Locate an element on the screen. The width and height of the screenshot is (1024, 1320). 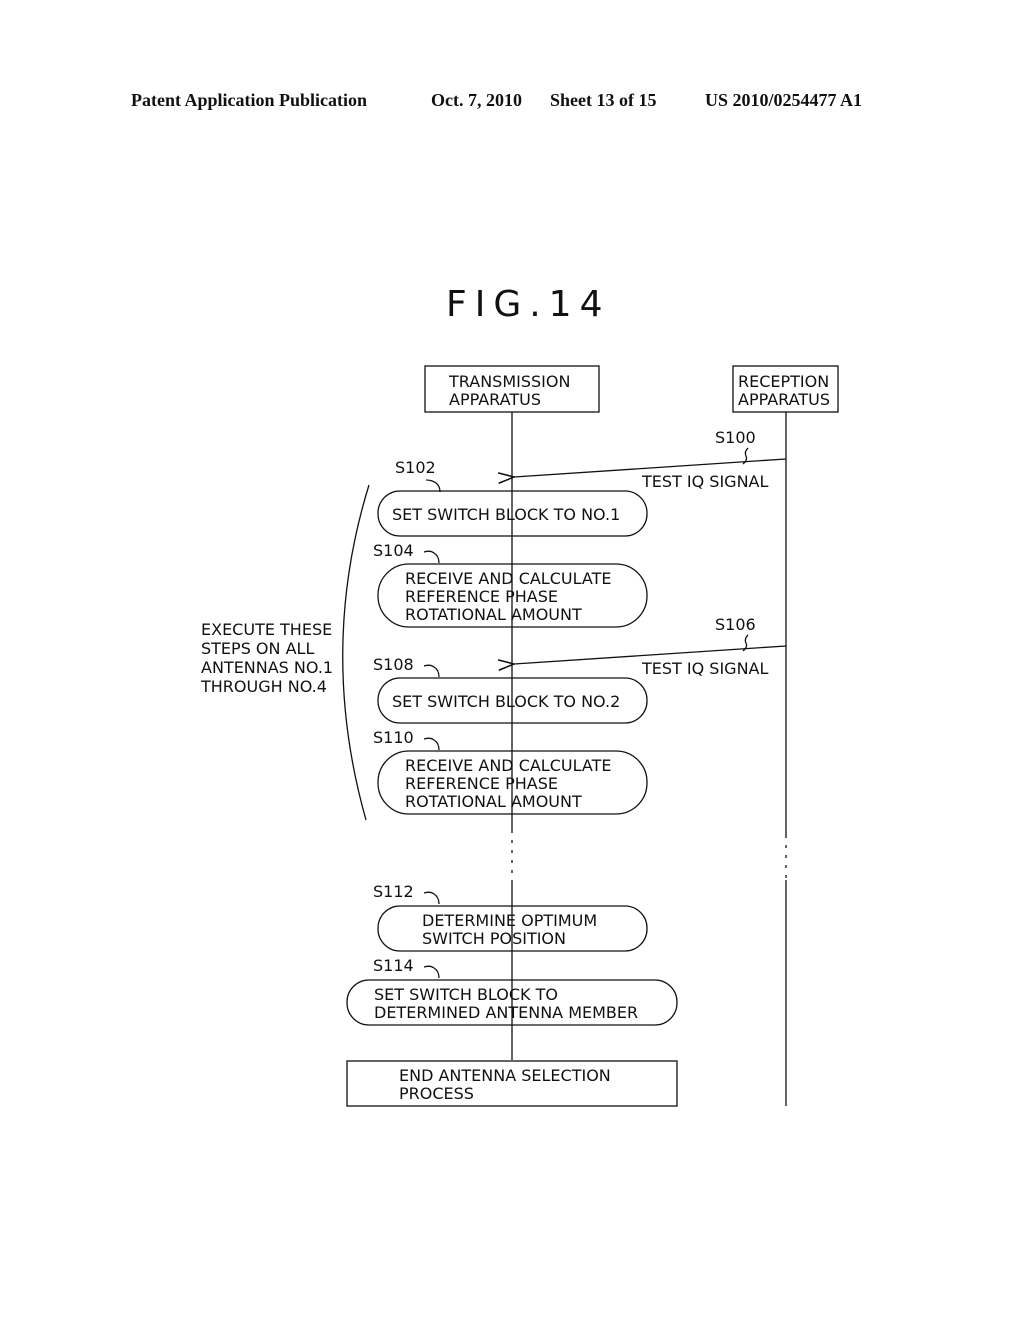
step-label-s106: S106 is located at coordinates (735, 624).